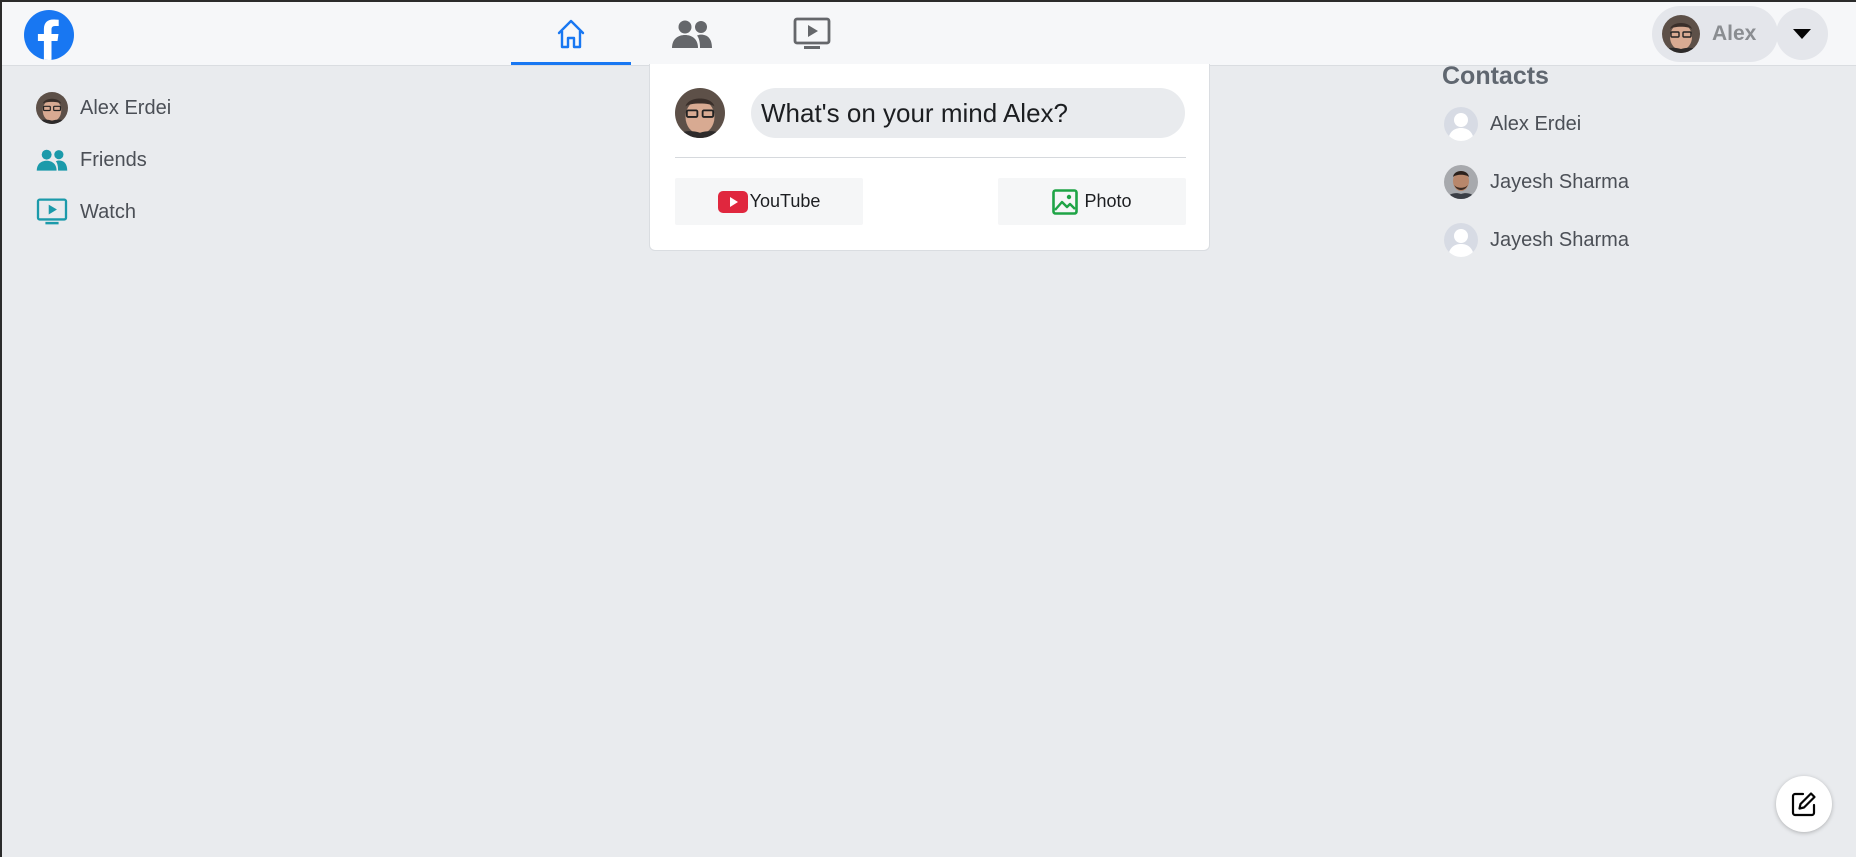 This screenshot has width=1856, height=857. I want to click on tab-watch, so click(812, 33).